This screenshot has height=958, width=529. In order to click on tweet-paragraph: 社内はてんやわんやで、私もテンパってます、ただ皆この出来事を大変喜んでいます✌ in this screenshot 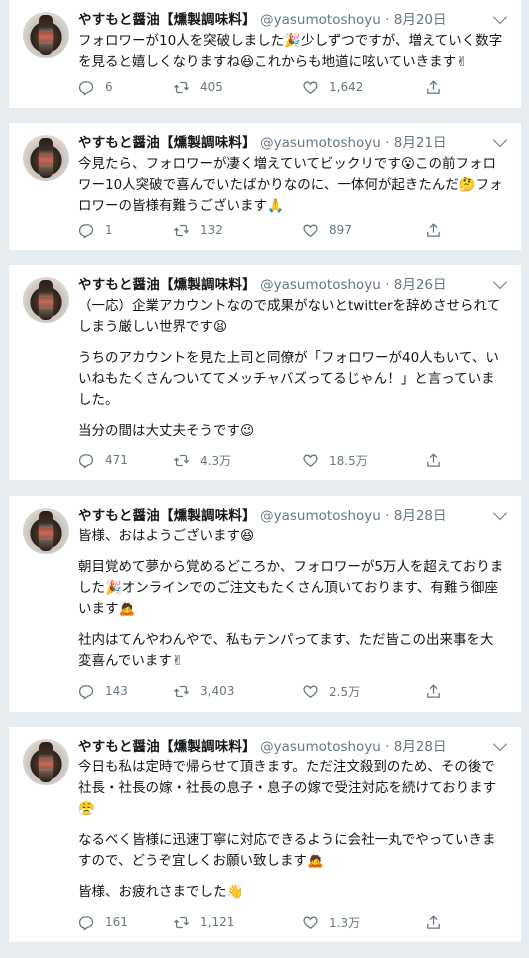, I will do `click(286, 650)`.